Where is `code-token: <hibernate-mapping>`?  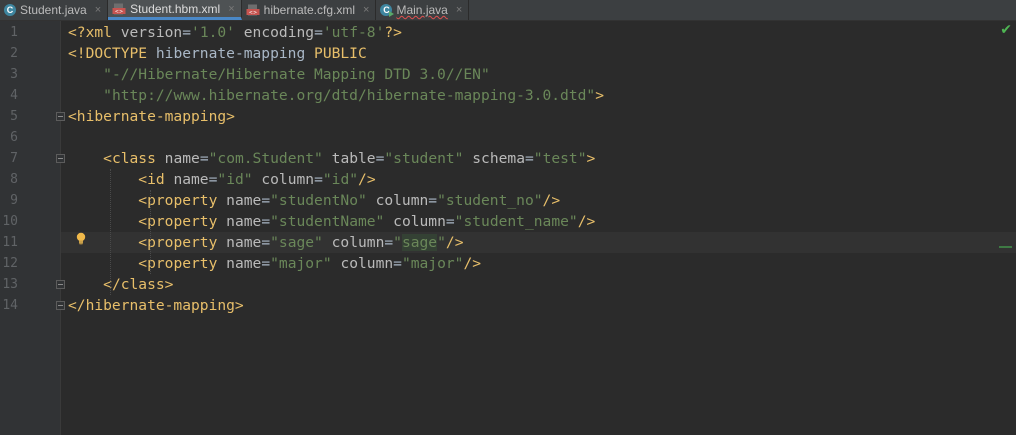 code-token: <hibernate-mapping> is located at coordinates (151, 116).